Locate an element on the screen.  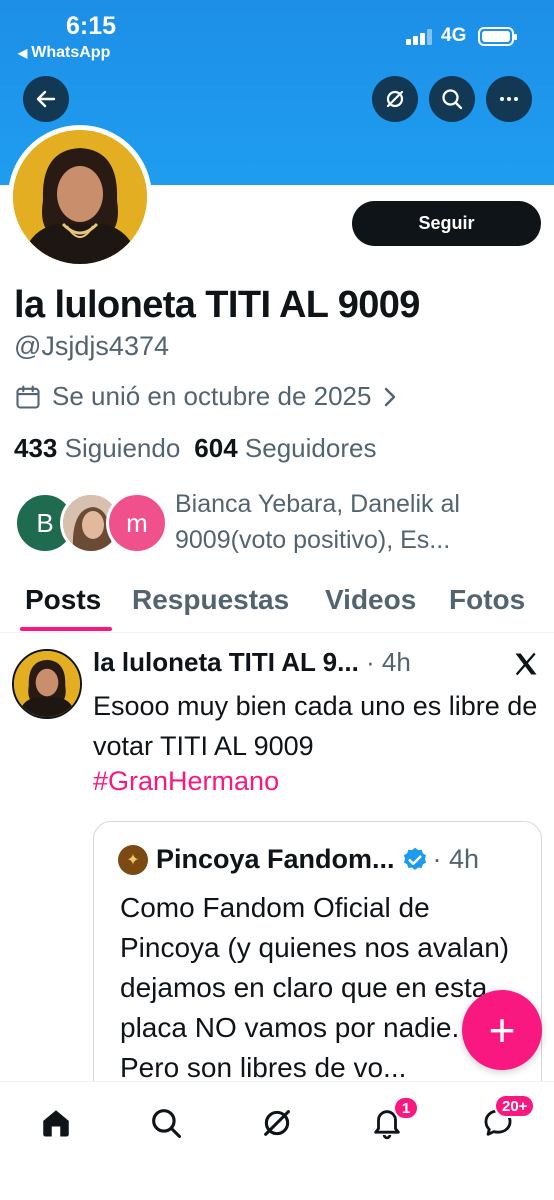
more-icon is located at coordinates (509, 99).